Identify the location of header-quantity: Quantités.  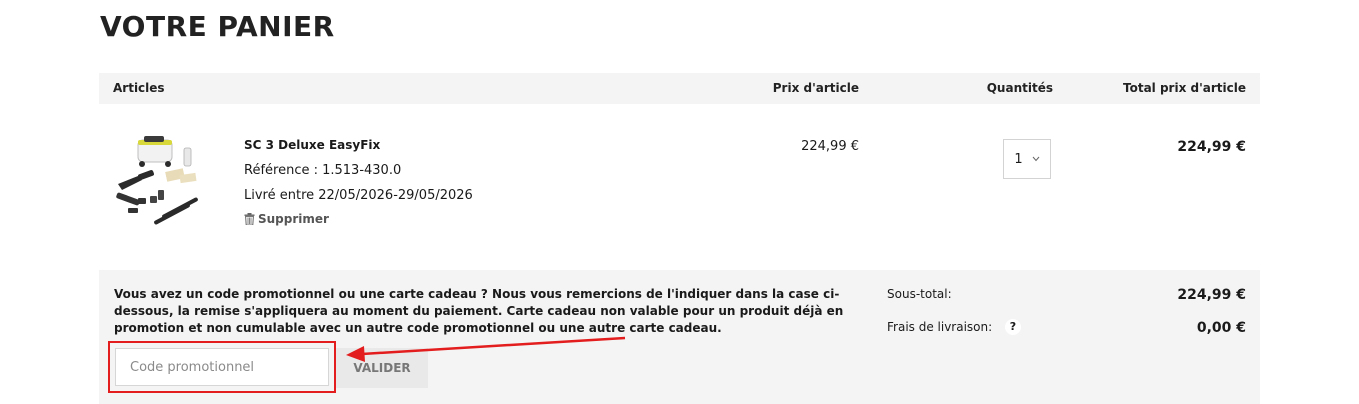
(1019, 88).